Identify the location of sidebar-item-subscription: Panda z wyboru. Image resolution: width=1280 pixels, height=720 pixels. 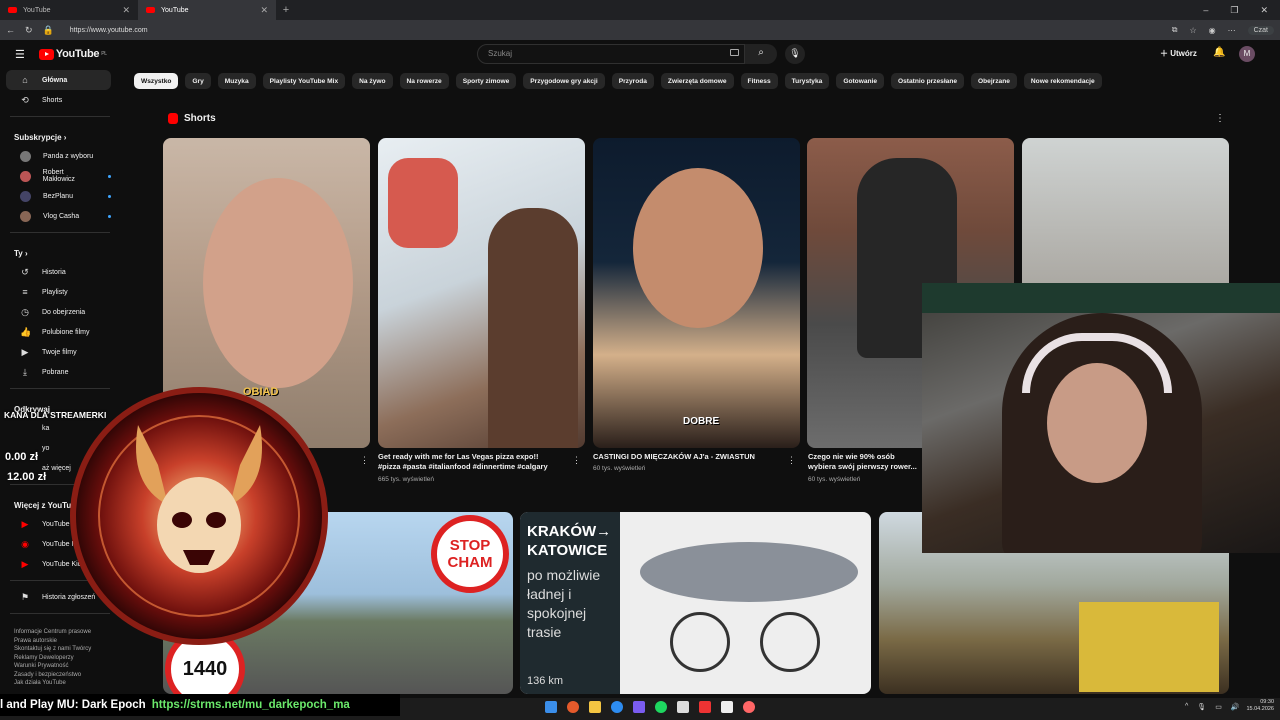
(58, 156).